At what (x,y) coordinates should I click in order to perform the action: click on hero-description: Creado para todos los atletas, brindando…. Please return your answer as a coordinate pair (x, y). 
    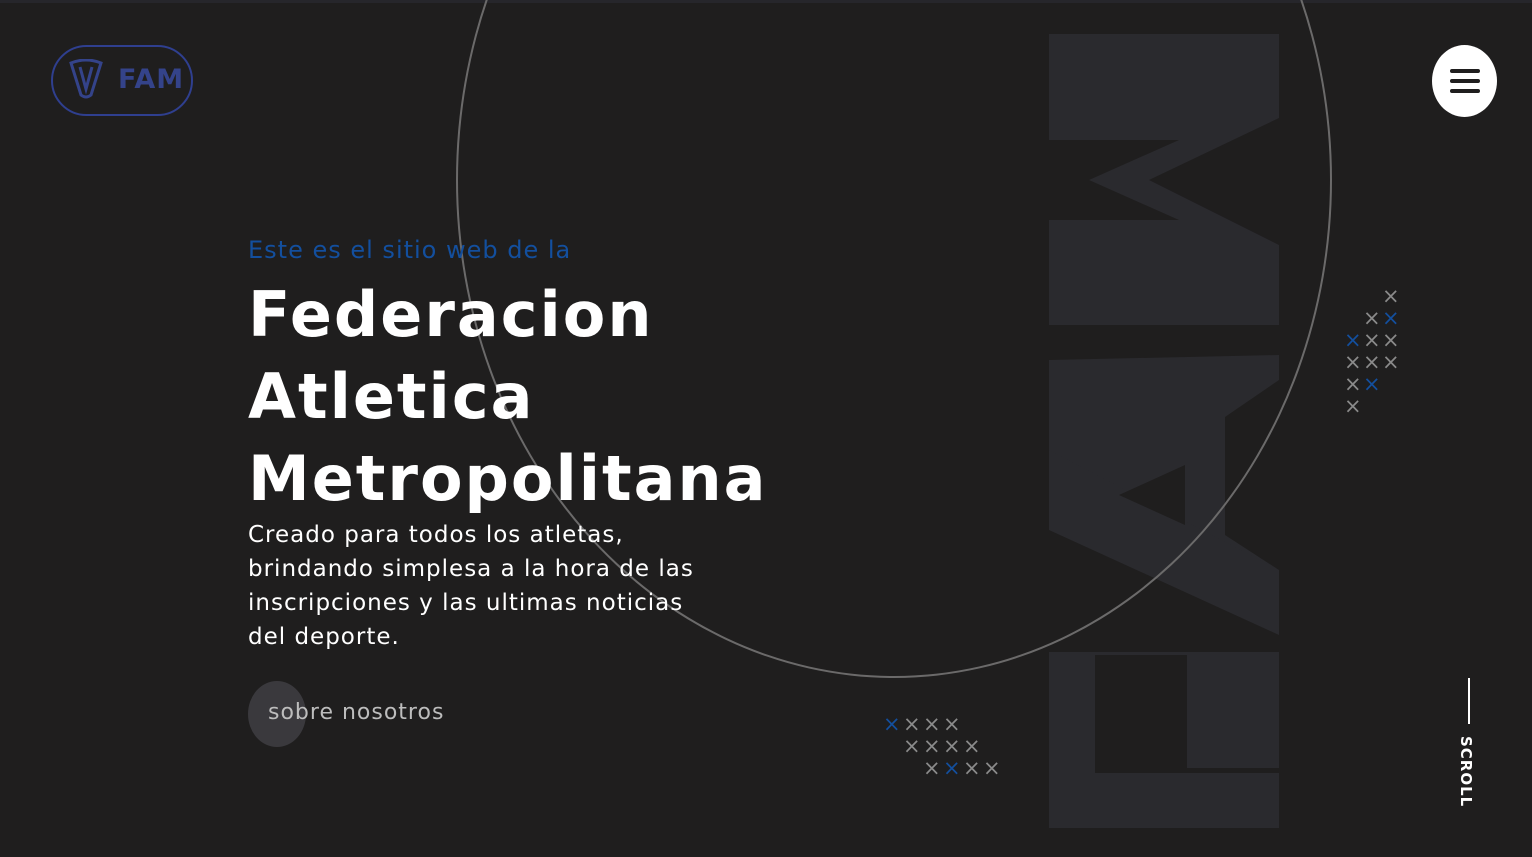
    Looking at the image, I should click on (471, 586).